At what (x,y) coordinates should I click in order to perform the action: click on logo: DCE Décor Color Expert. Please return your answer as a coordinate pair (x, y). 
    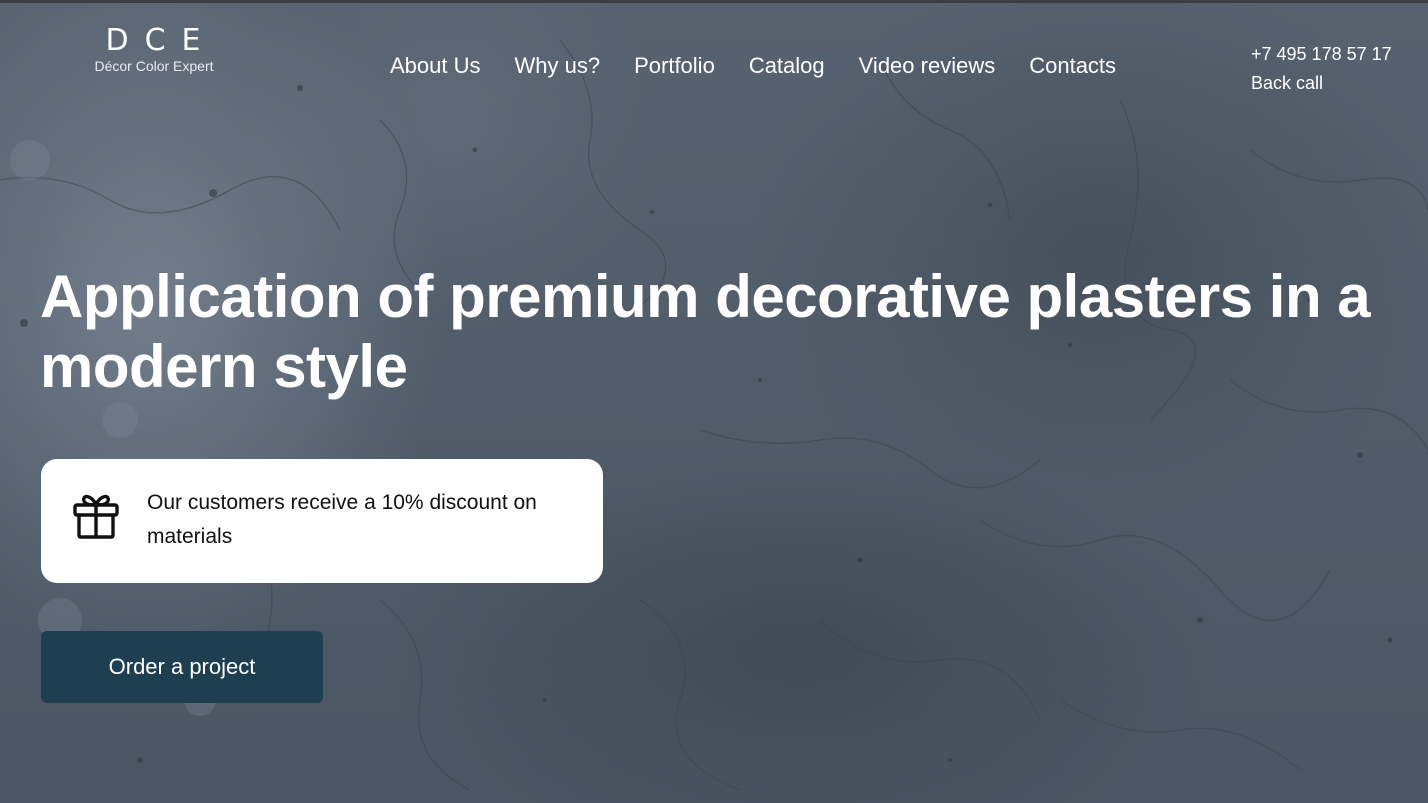
    Looking at the image, I should click on (154, 49).